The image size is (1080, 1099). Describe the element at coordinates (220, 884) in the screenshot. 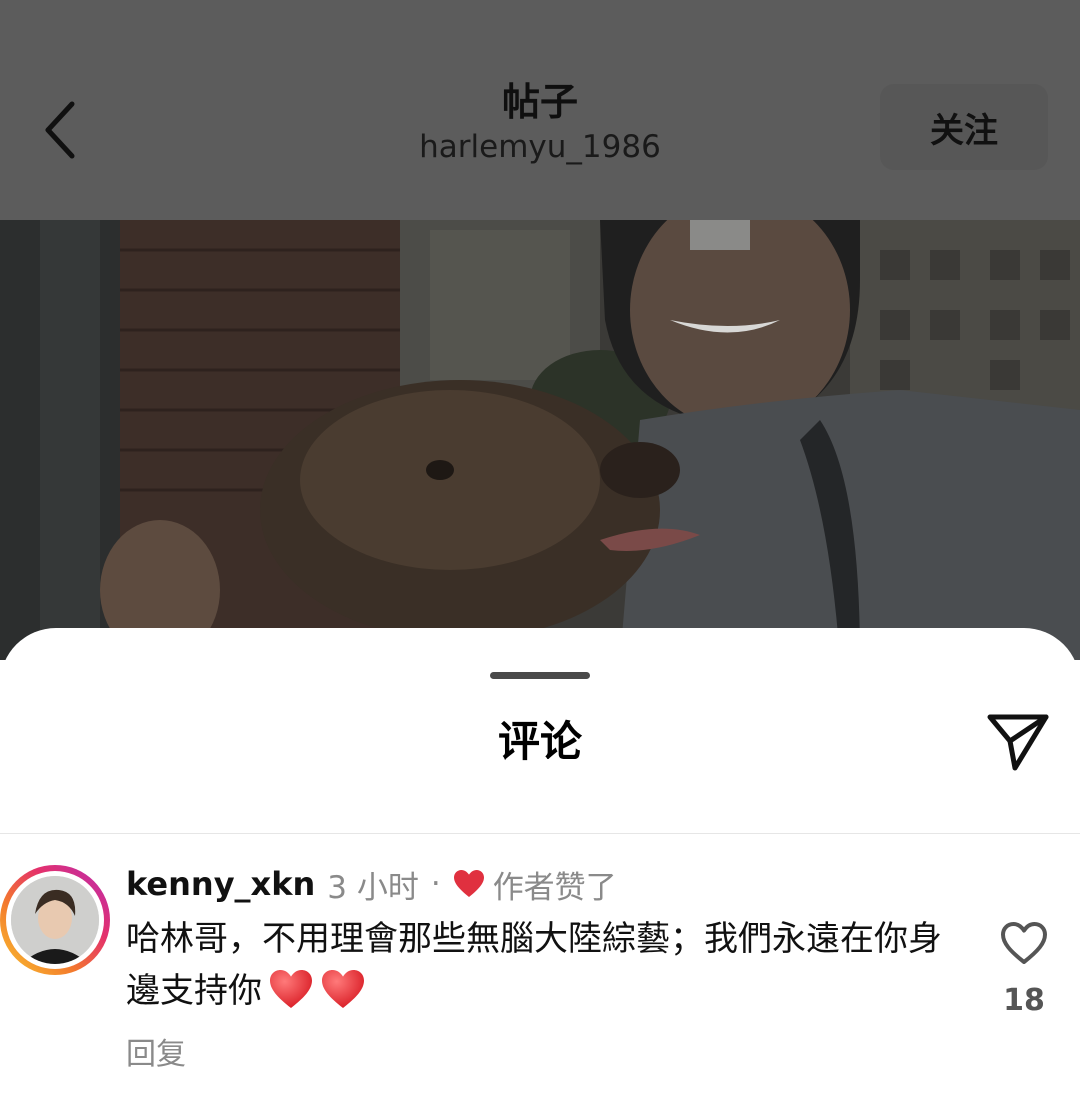

I see `comment-username: kenny_xkn` at that location.